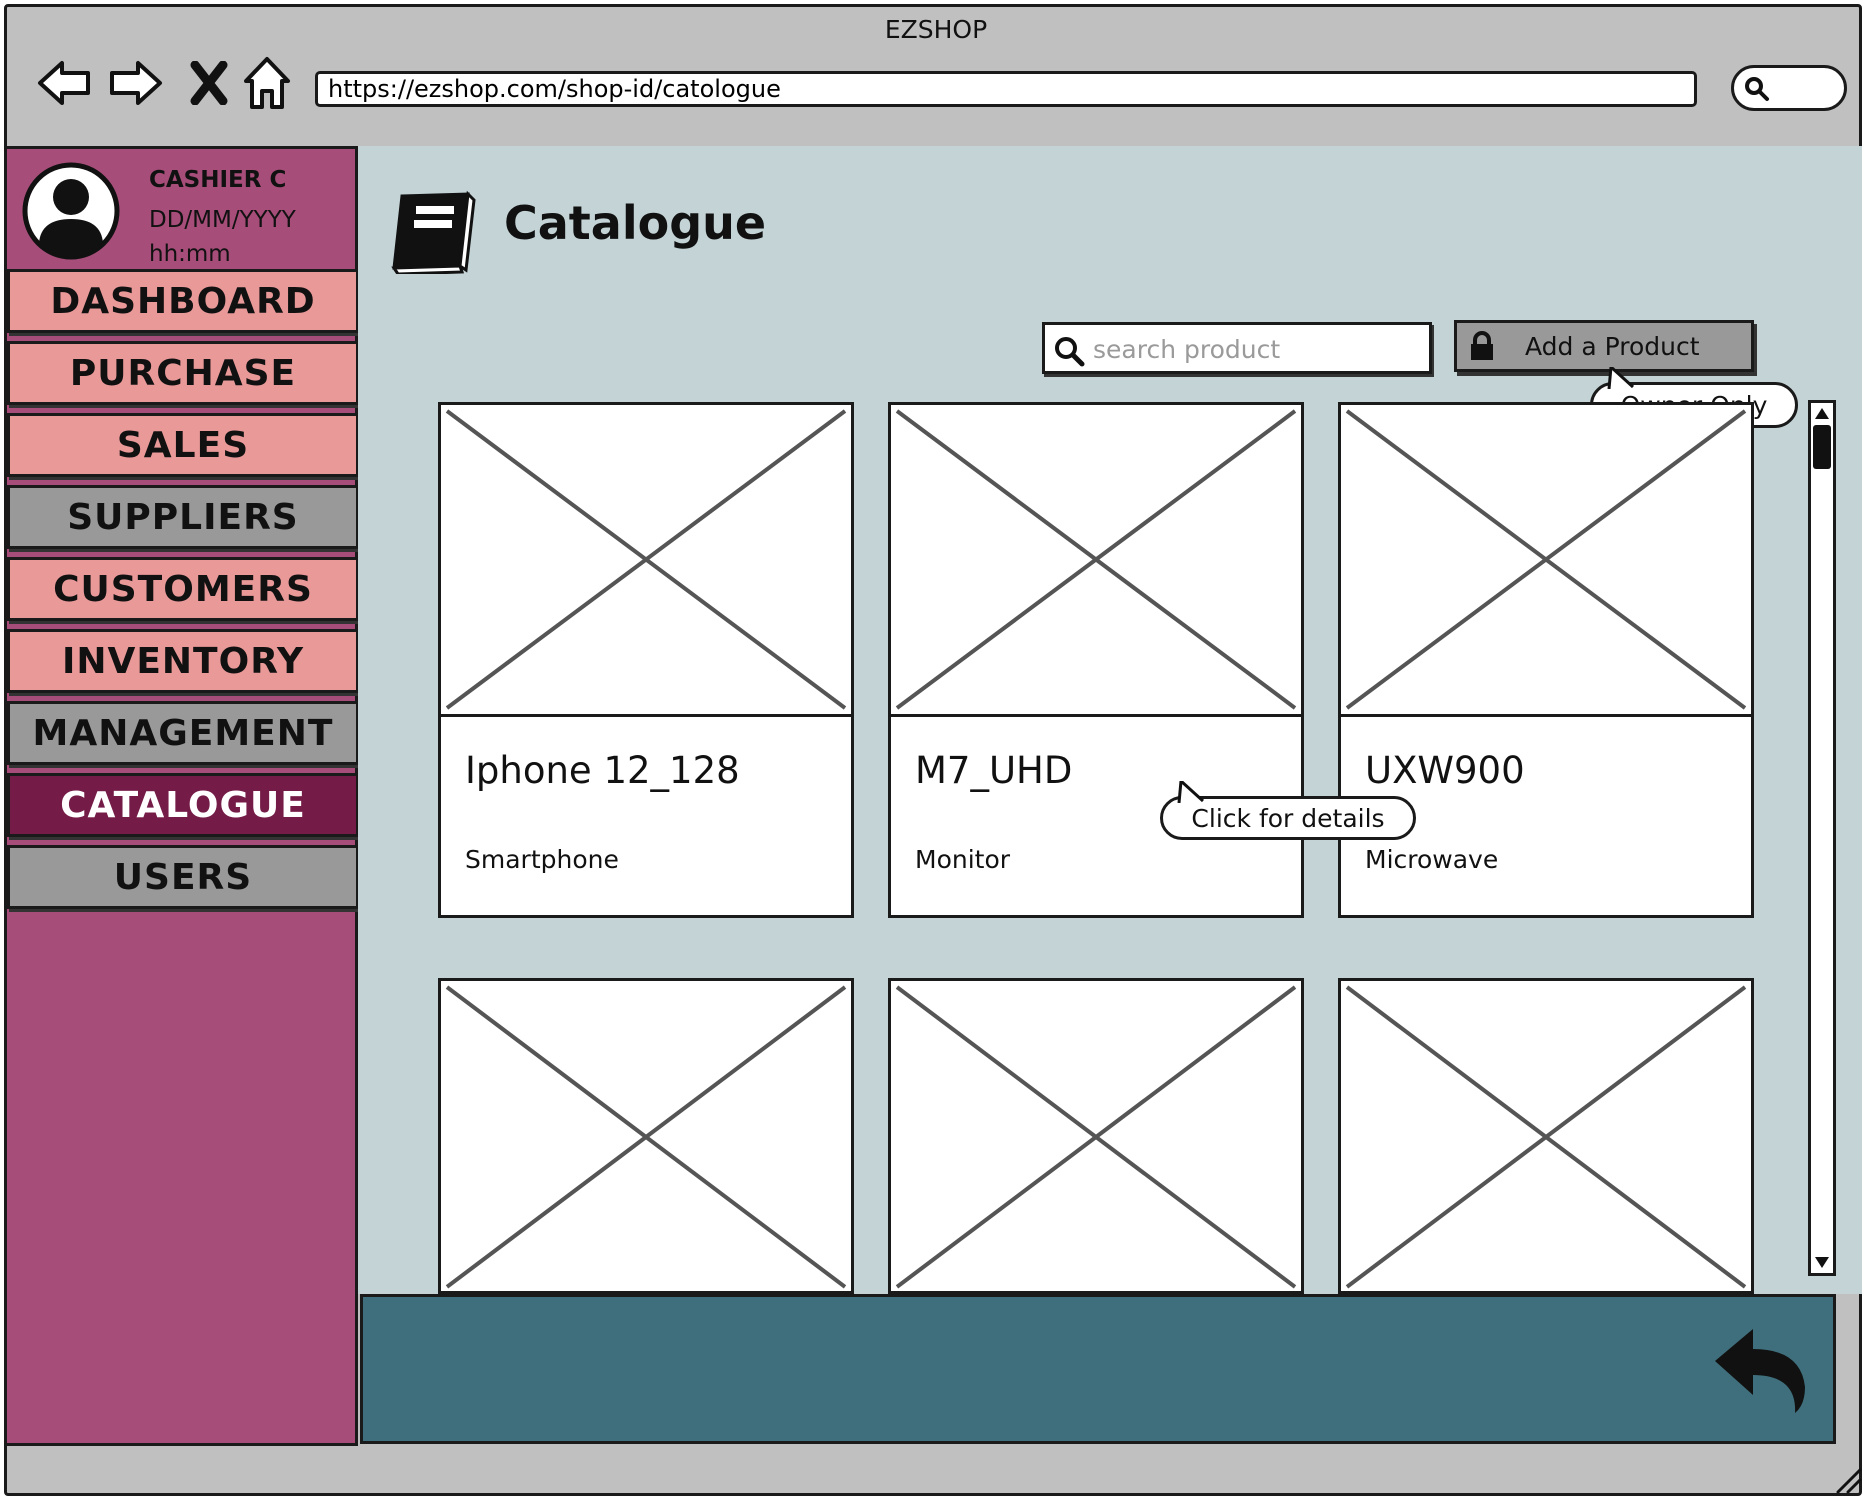  Describe the element at coordinates (183, 805) in the screenshot. I see `sidebar-item-catalogue: CATALOGUE` at that location.